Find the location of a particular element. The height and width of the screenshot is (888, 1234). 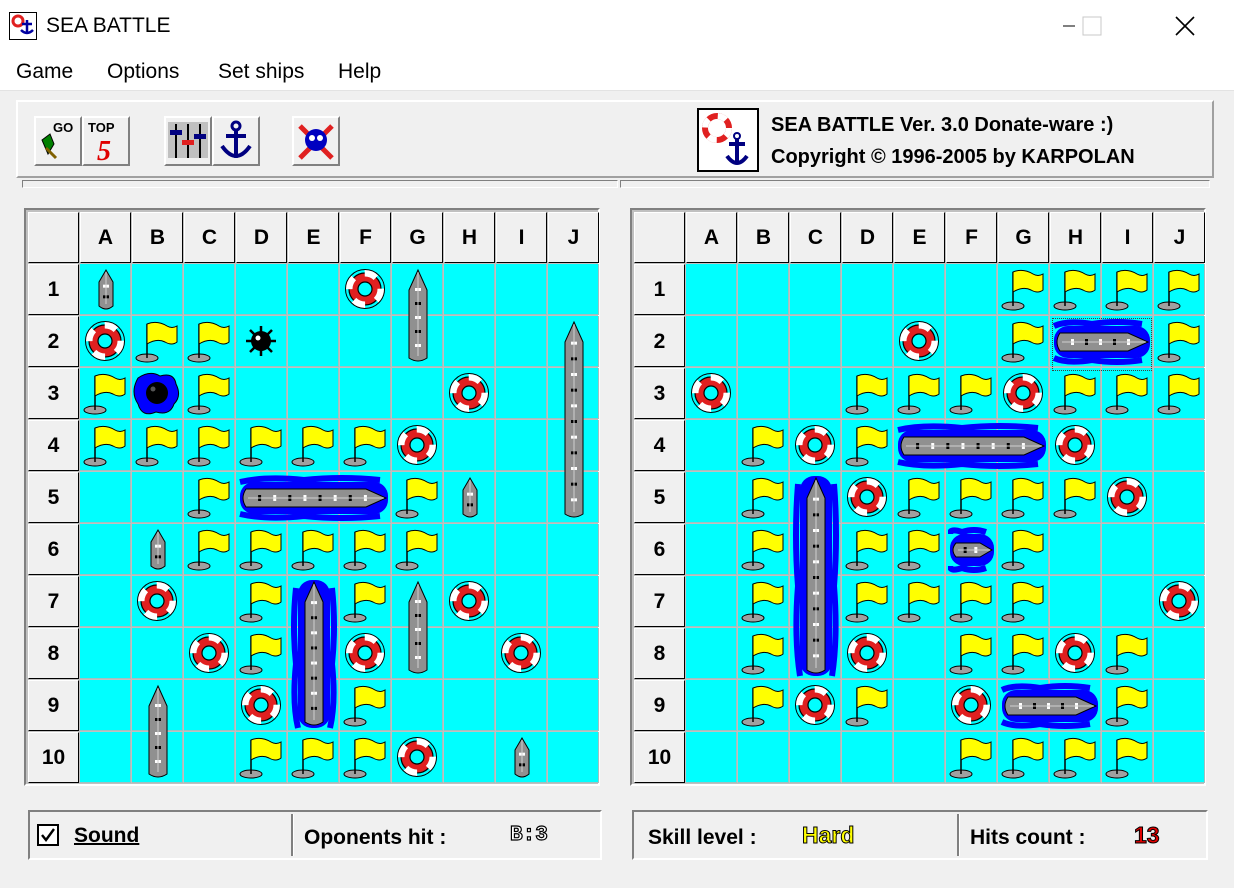

opponent-cell-A7 is located at coordinates (711, 601).